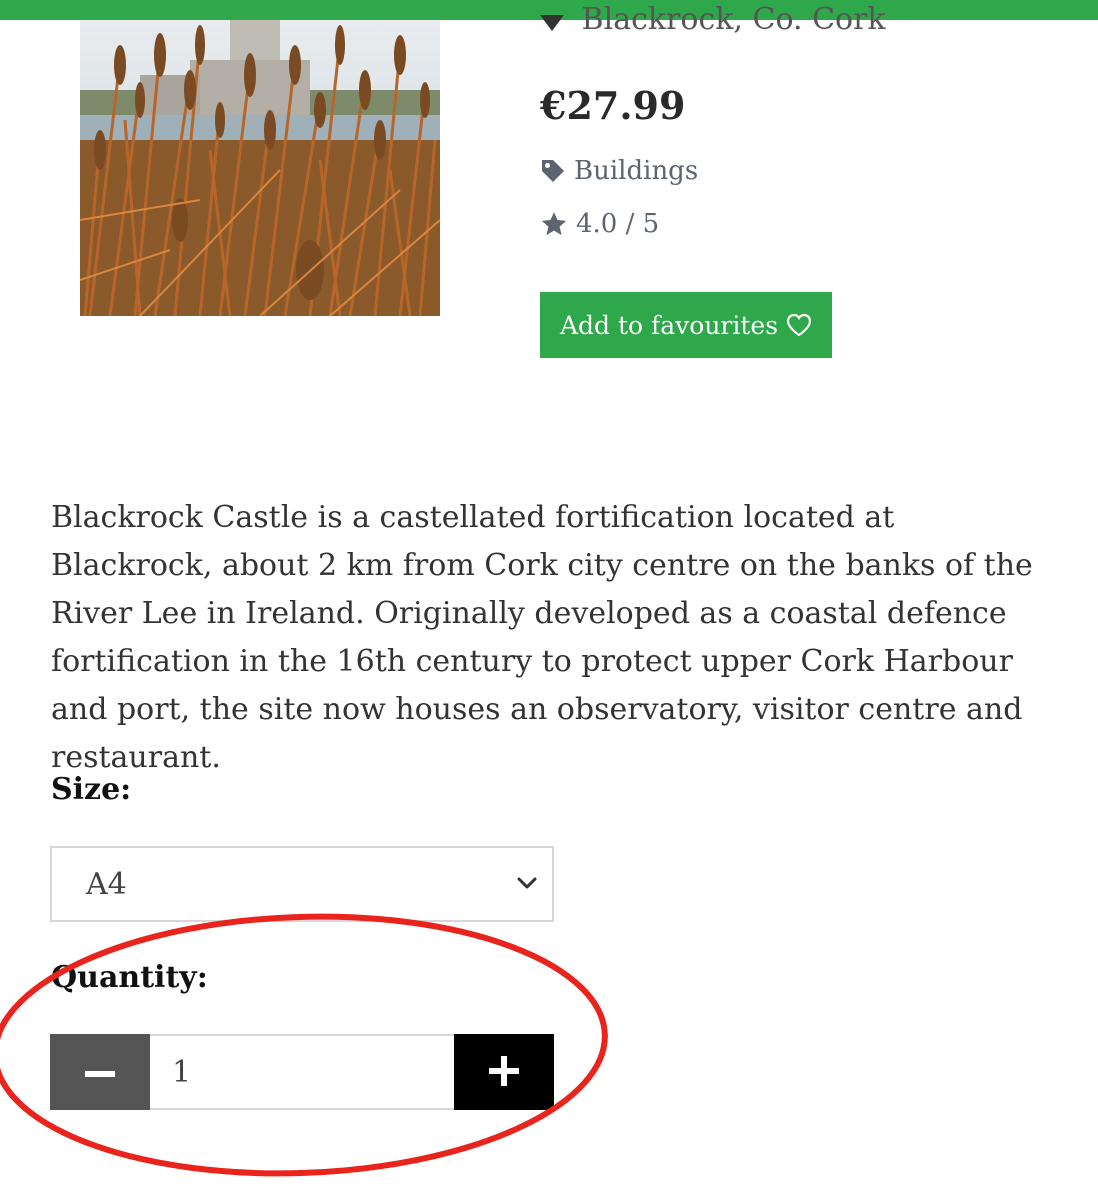 The height and width of the screenshot is (1190, 1098). I want to click on chevron-down-icon, so click(527, 884).